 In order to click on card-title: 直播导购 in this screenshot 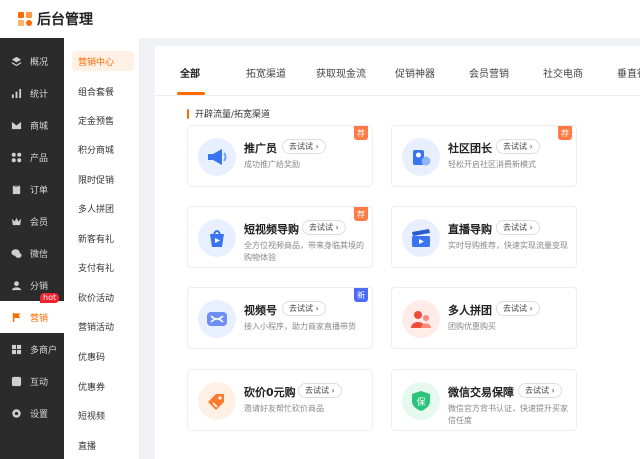, I will do `click(470, 229)`.